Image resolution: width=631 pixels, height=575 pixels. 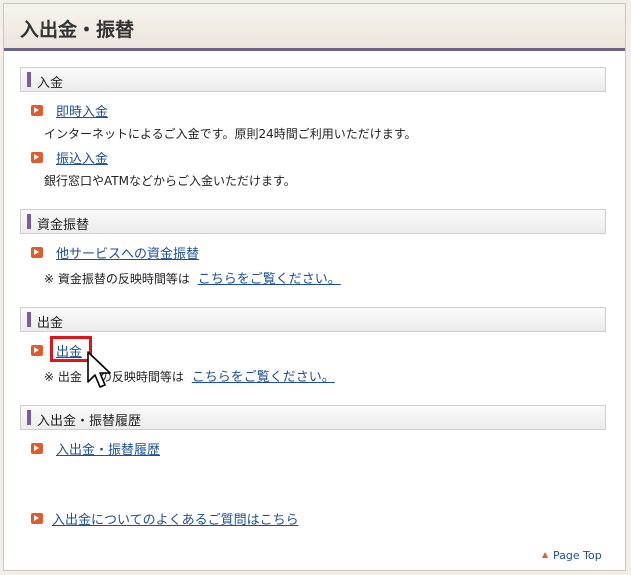 What do you see at coordinates (89, 421) in the screenshot?
I see `section-title-history: 入出金・振替履歴` at bounding box center [89, 421].